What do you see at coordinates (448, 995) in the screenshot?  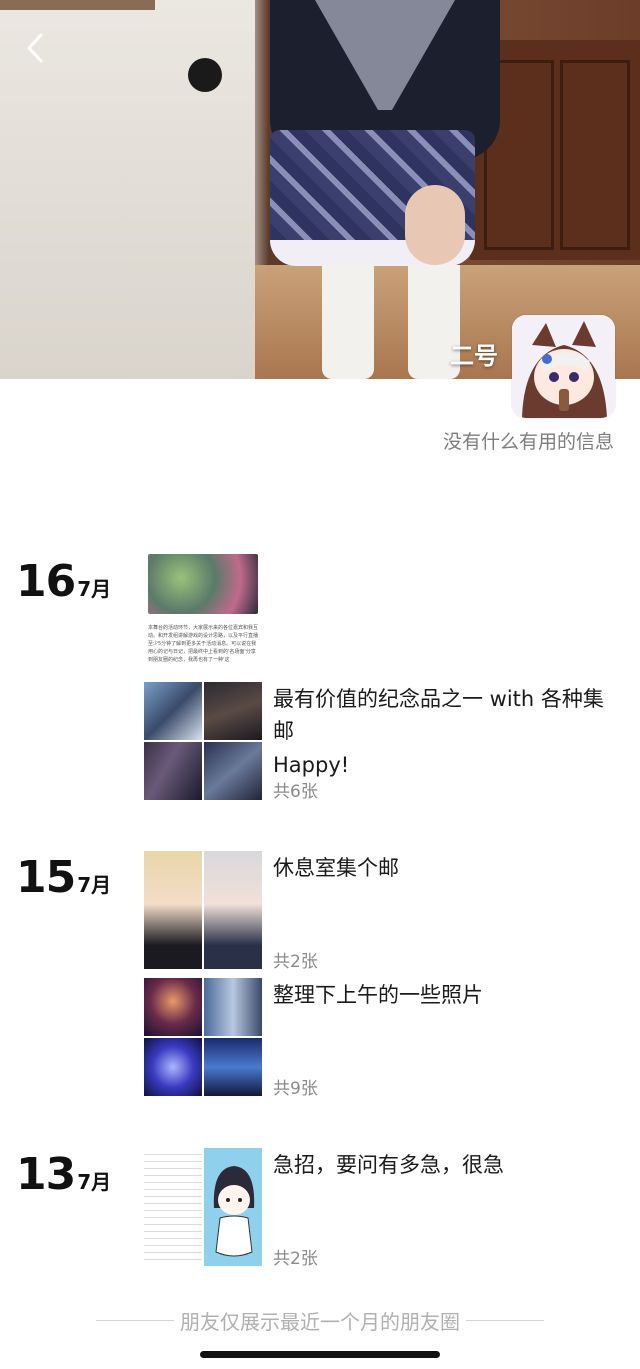 I see `post-text: 整理下上午的一些照片` at bounding box center [448, 995].